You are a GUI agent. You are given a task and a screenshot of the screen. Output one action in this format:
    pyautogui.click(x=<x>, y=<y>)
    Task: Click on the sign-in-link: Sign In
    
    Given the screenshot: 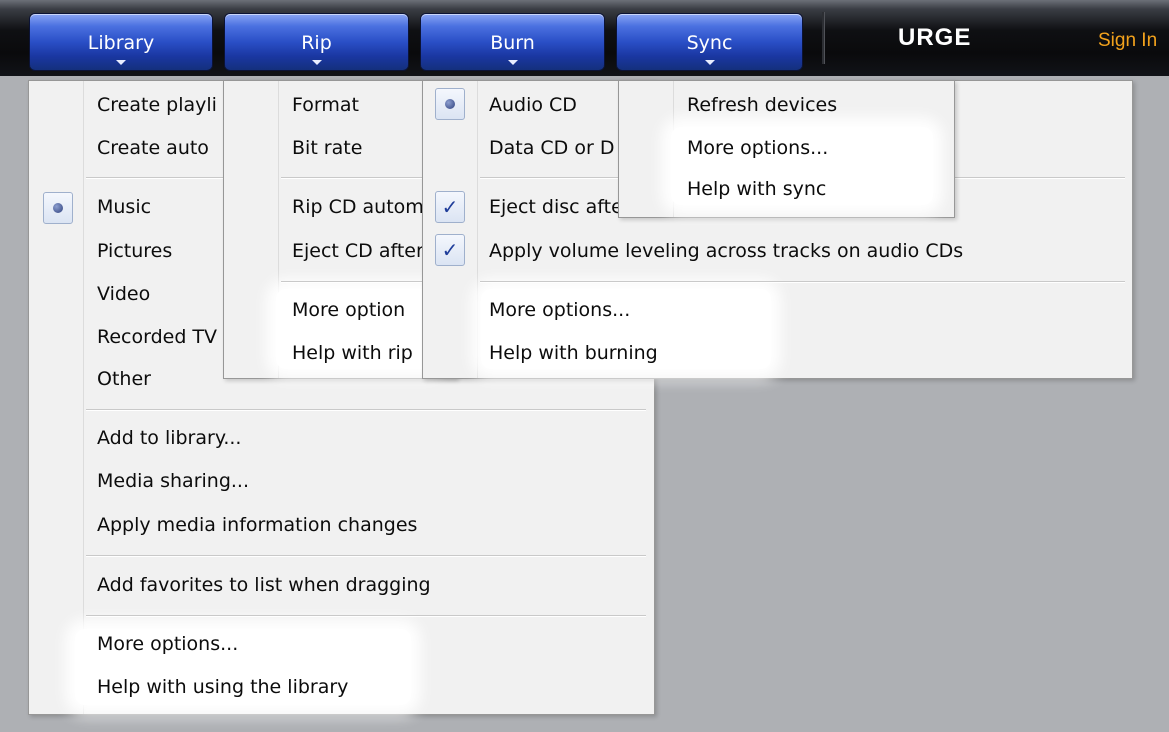 What is the action you would take?
    pyautogui.click(x=1127, y=41)
    